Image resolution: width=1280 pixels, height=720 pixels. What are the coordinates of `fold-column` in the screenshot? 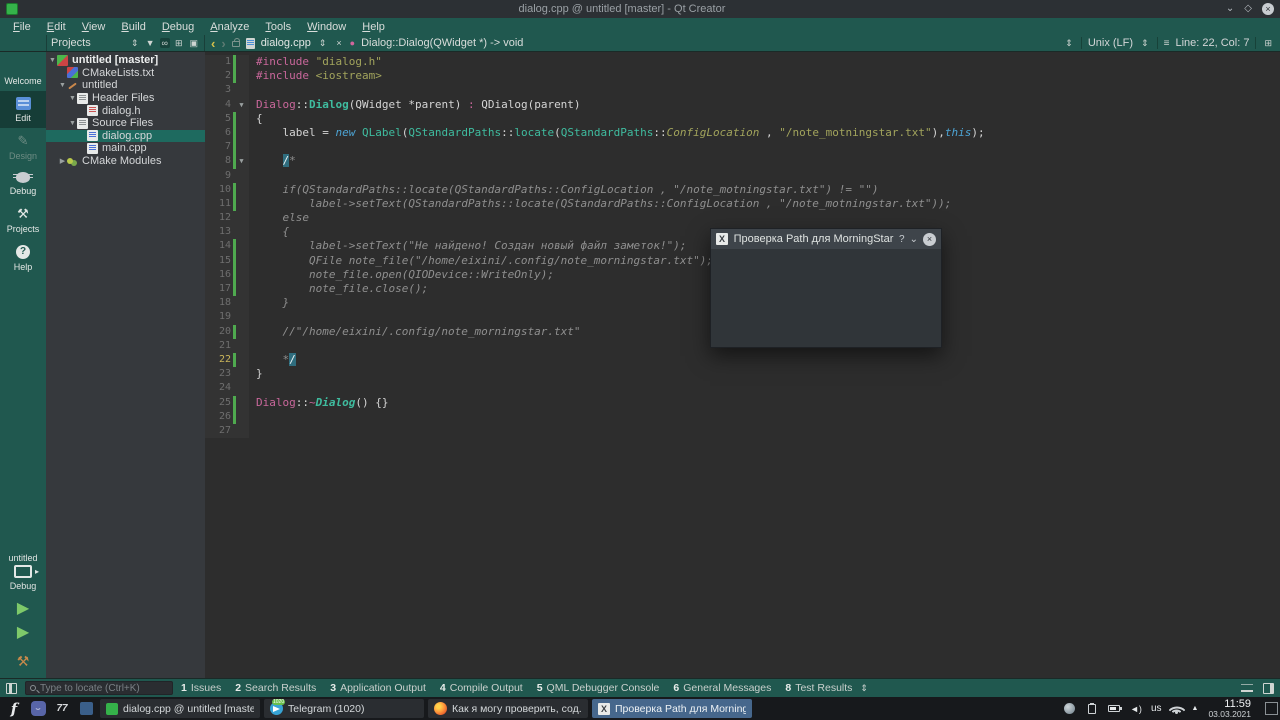 It's located at (241, 76).